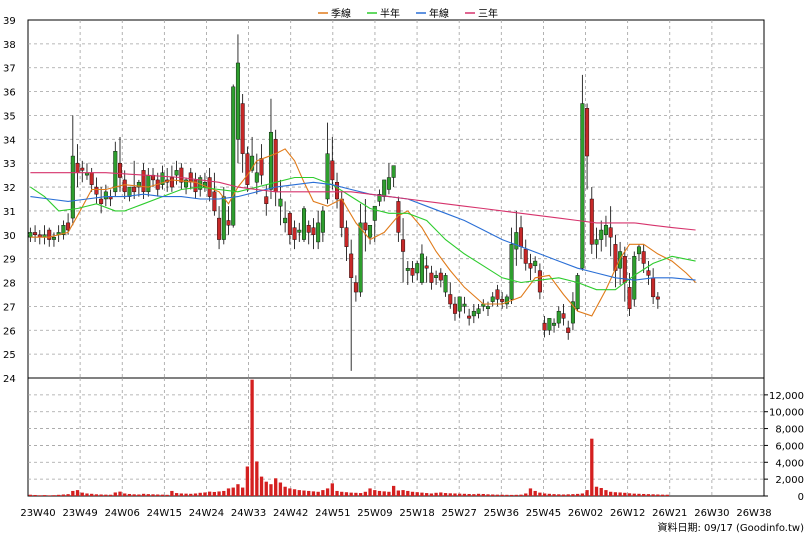 The width and height of the screenshot is (808, 540). I want to click on price-tick-label: 25, so click(9, 355).